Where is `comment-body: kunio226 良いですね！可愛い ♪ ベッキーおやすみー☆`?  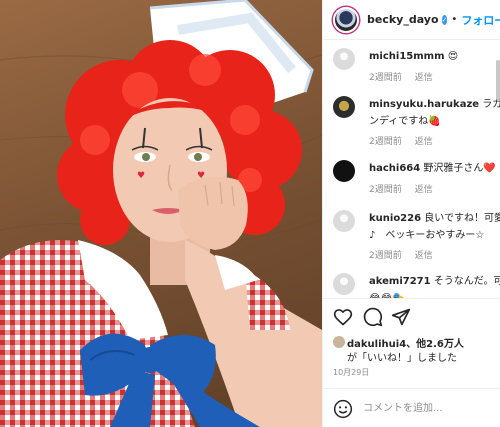
comment-body: kunio226 良いですね！可愛い ♪ ベッキーおやすみー☆ is located at coordinates (434, 227).